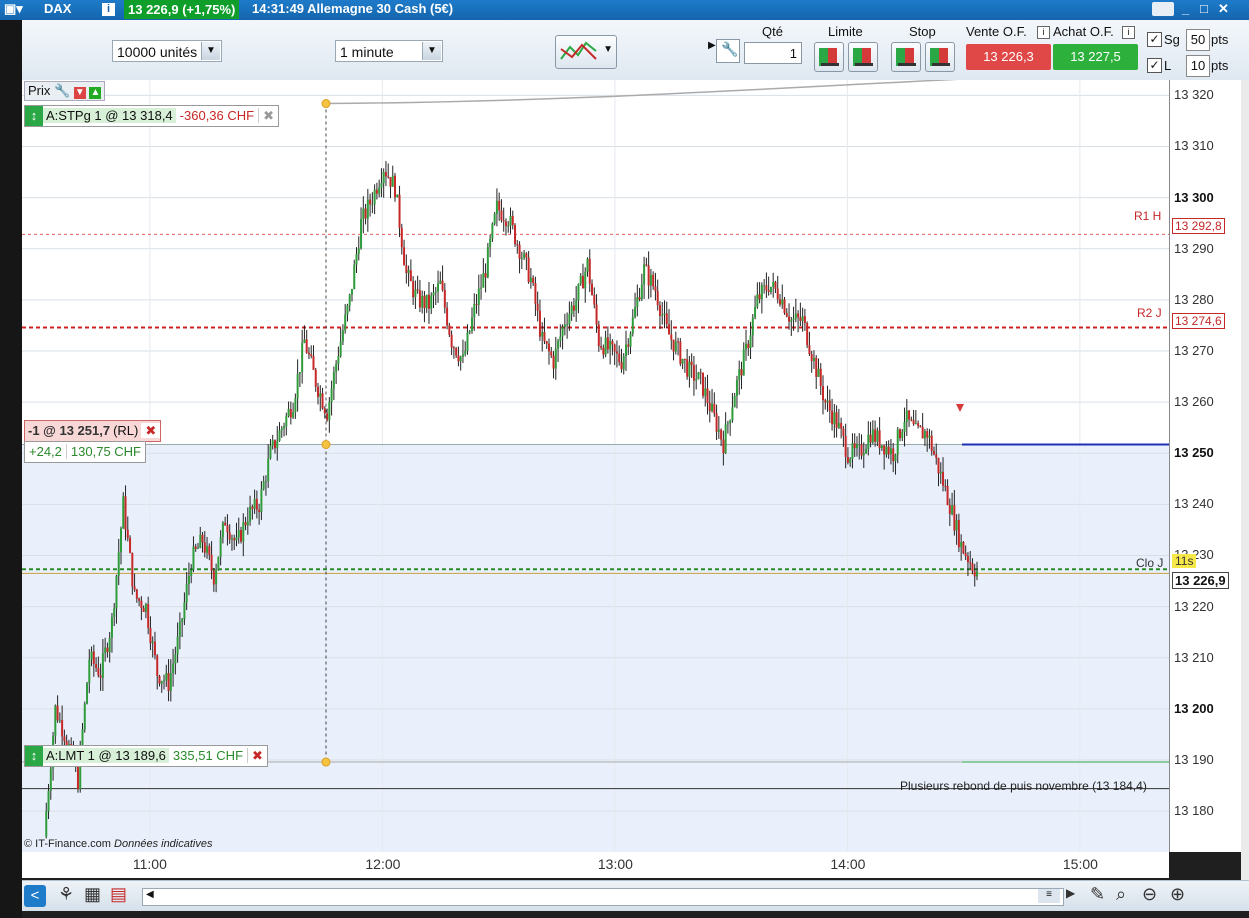 The height and width of the screenshot is (918, 1249). I want to click on instrument-name: DAX, so click(57, 8).